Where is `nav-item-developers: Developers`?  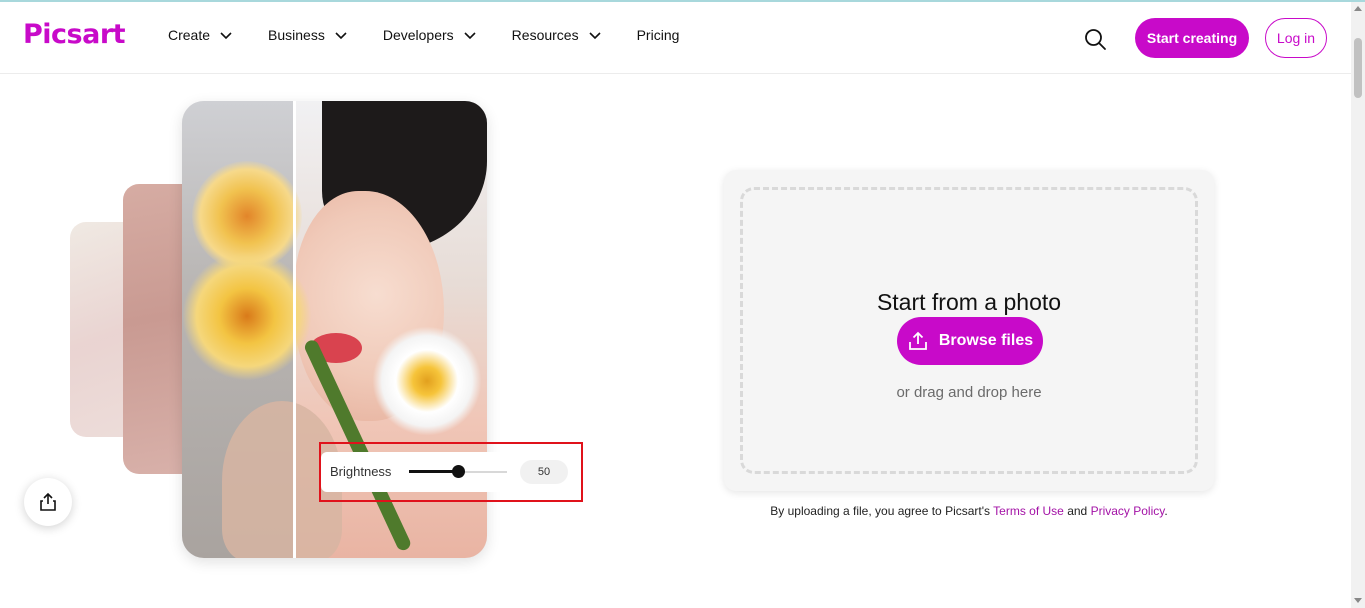 nav-item-developers: Developers is located at coordinates (430, 35).